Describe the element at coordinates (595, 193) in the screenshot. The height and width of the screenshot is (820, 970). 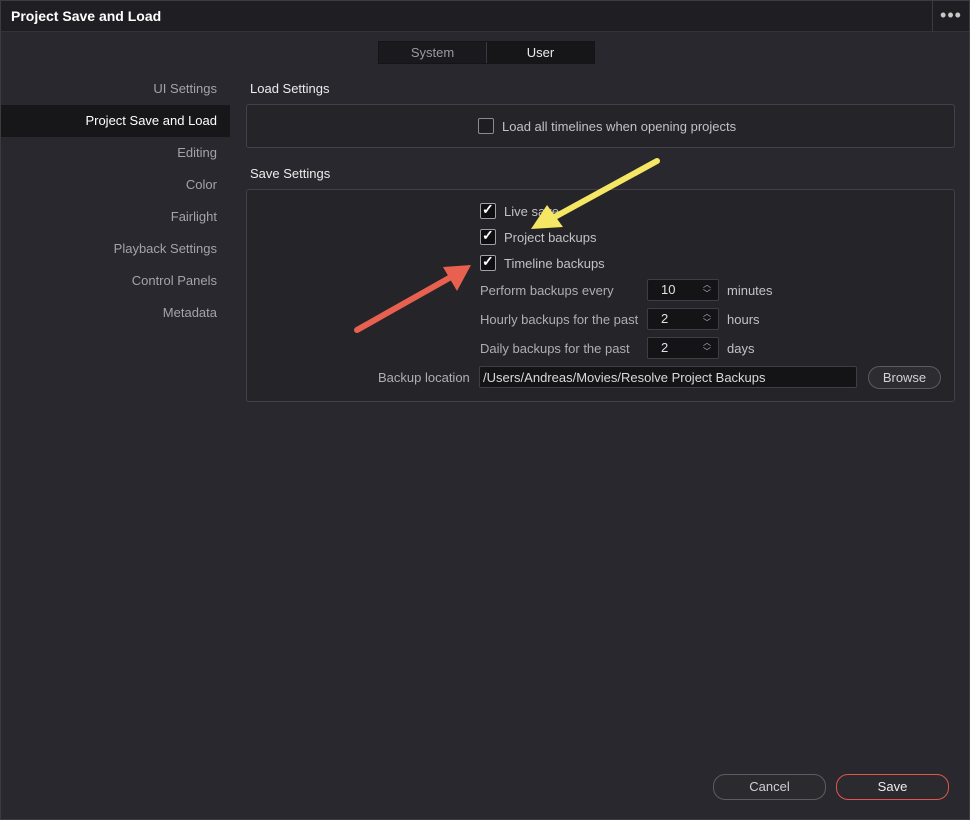
I see `yellow-arrow-icon` at that location.